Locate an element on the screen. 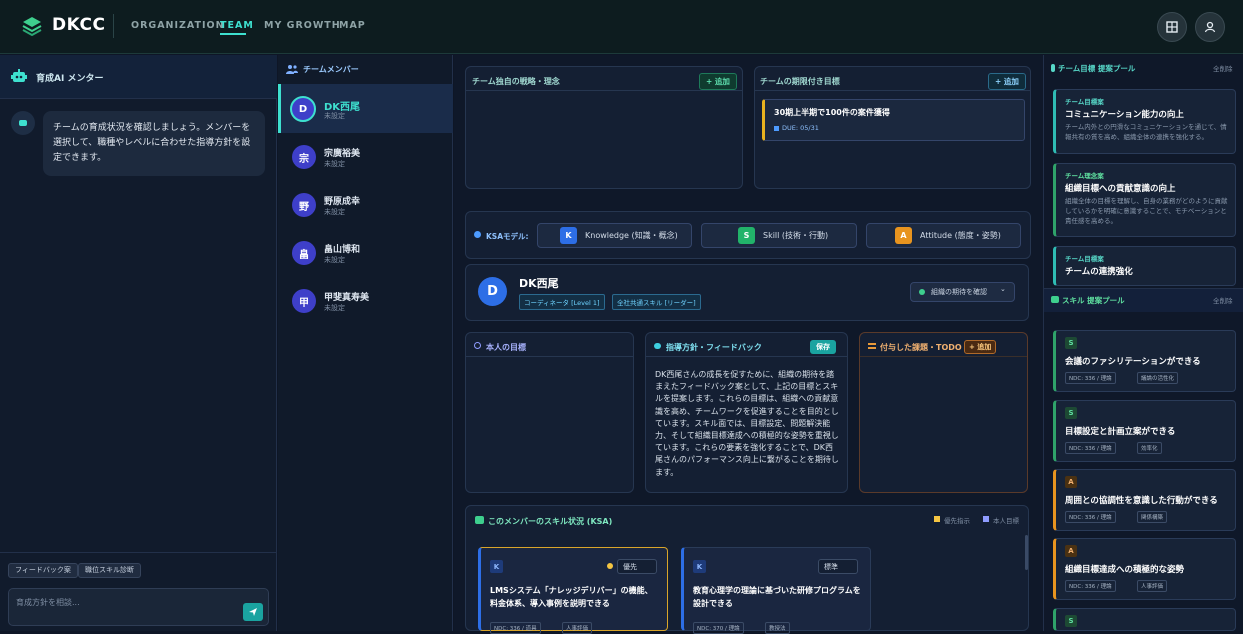 The image size is (1243, 634). skill-proposal-card: S 会議のファシリテーションができる NDC: 336 / 理論 議論の活性化 is located at coordinates (1144, 361).